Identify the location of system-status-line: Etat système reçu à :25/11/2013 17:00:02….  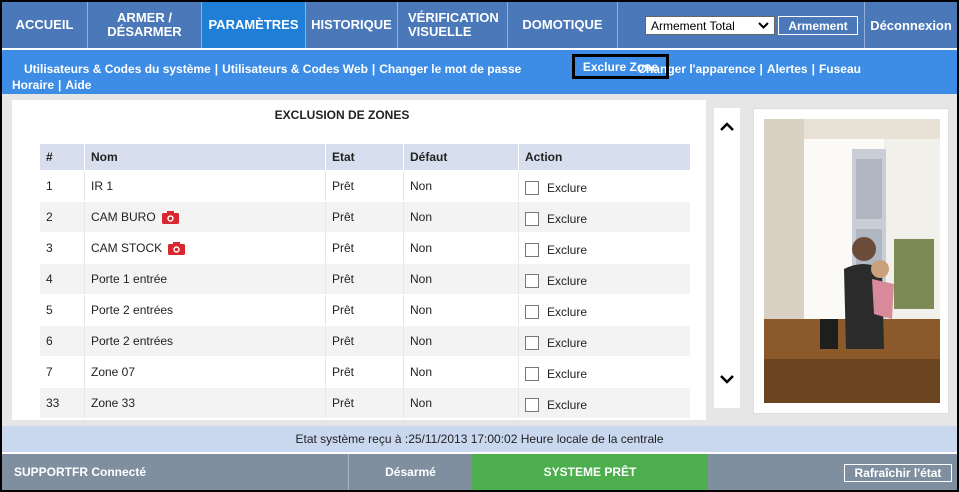
(479, 439).